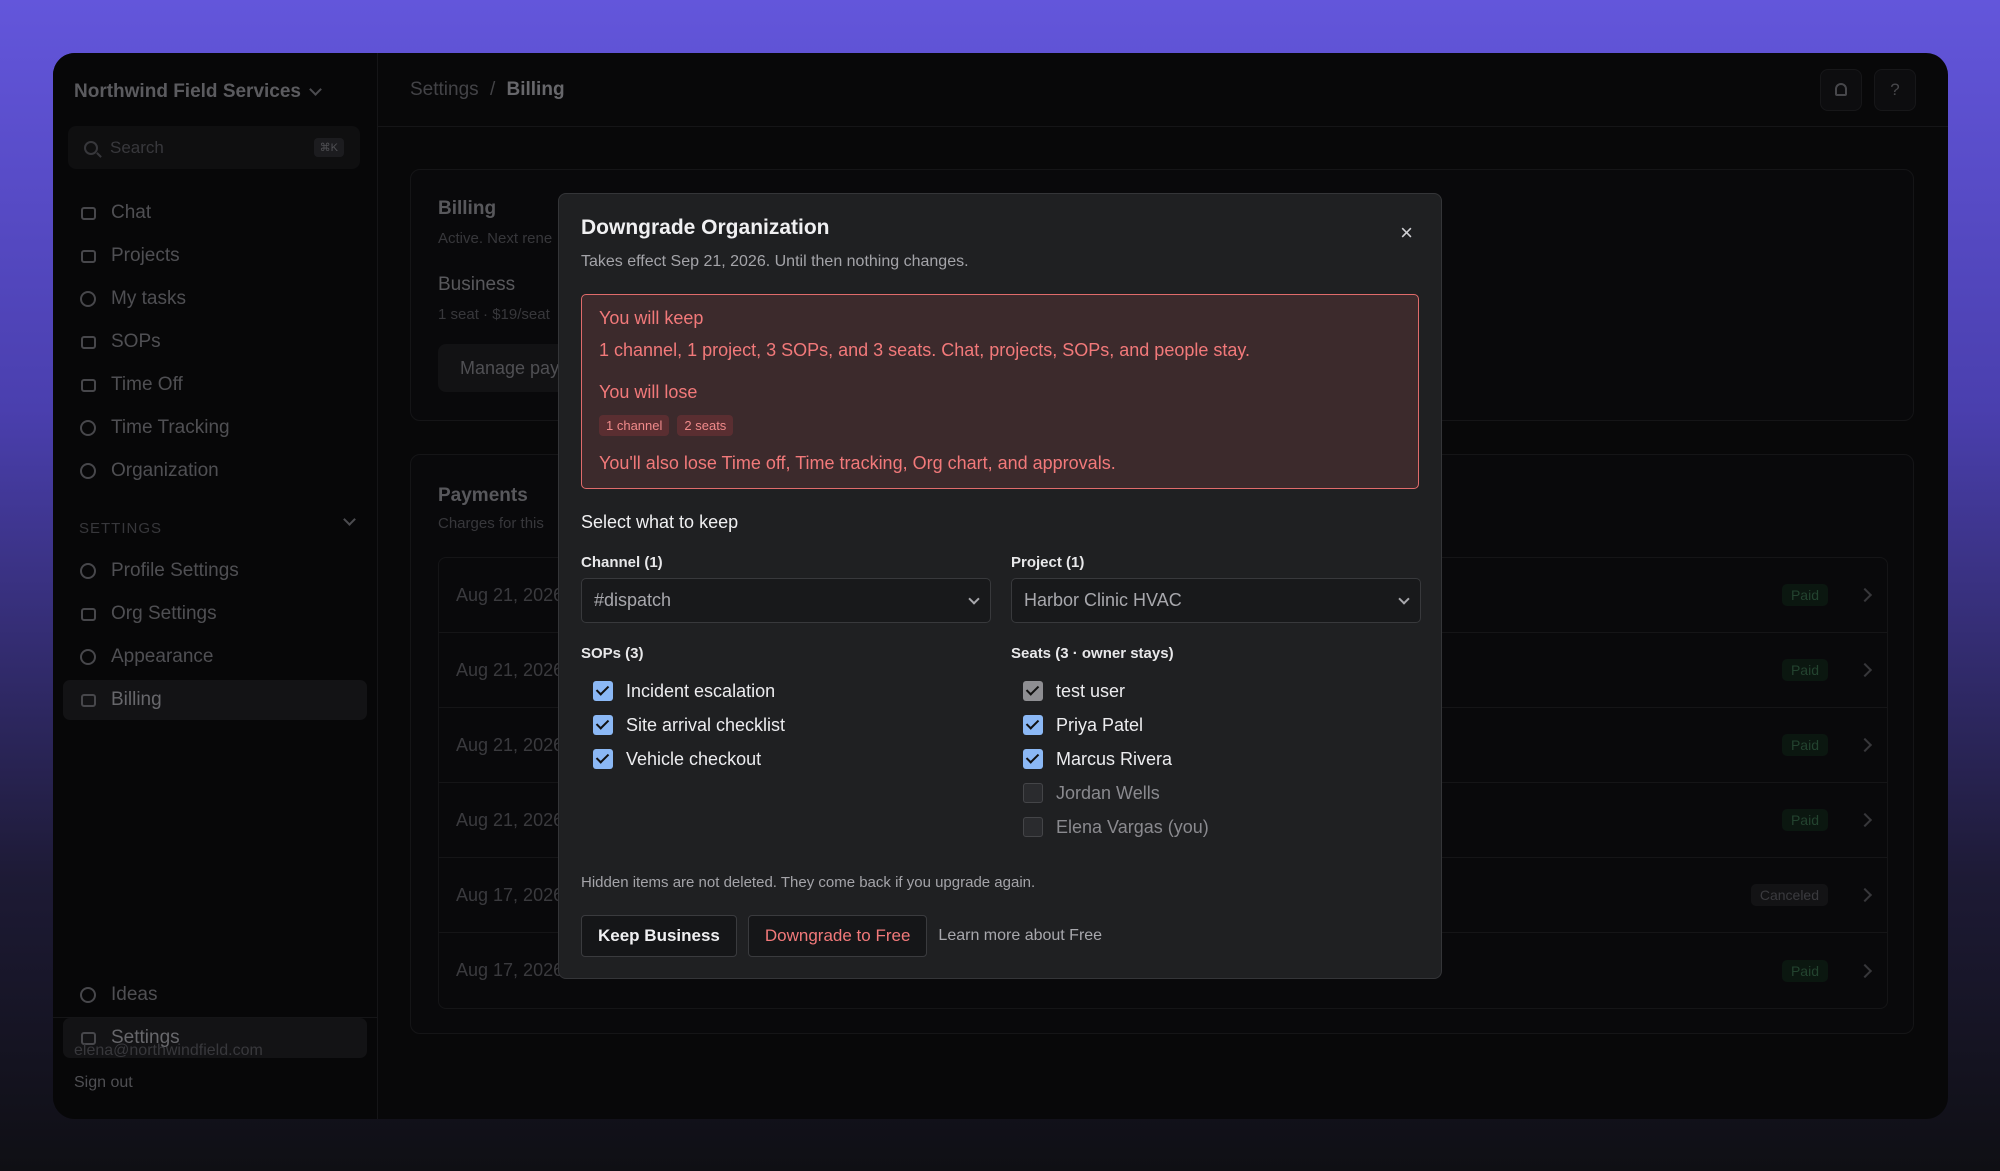  I want to click on close-icon: ×, so click(1406, 233).